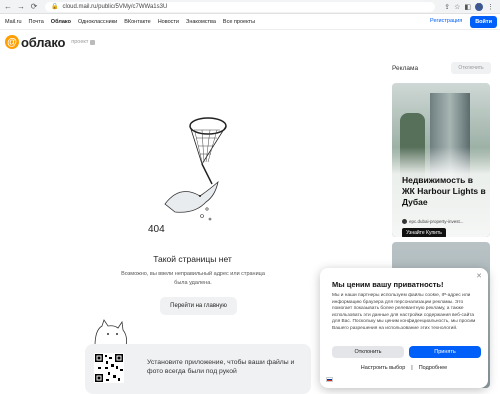 The height and width of the screenshot is (394, 500). Describe the element at coordinates (388, 284) in the screenshot. I see `privacy-title: Мы ценим вашу приватность!` at that location.